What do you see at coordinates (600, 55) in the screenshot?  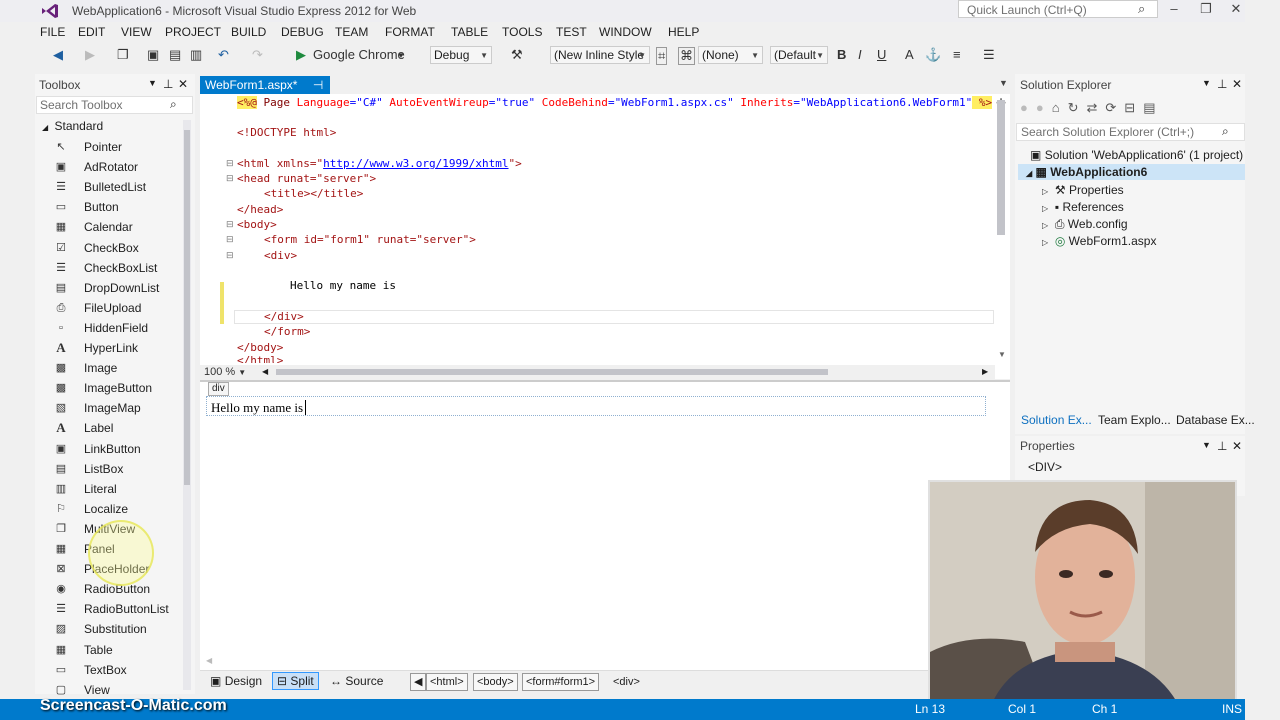 I see `style-application-select: (New Inline Style ▼` at bounding box center [600, 55].